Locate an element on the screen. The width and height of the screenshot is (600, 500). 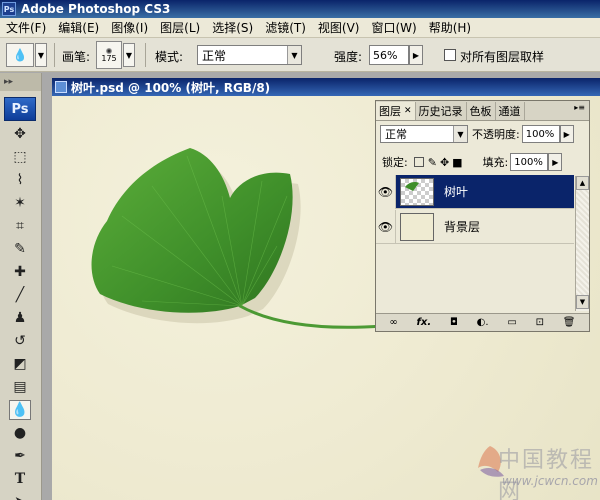
magic-wand-tool-icon: ✶ is located at coordinates (20, 203).